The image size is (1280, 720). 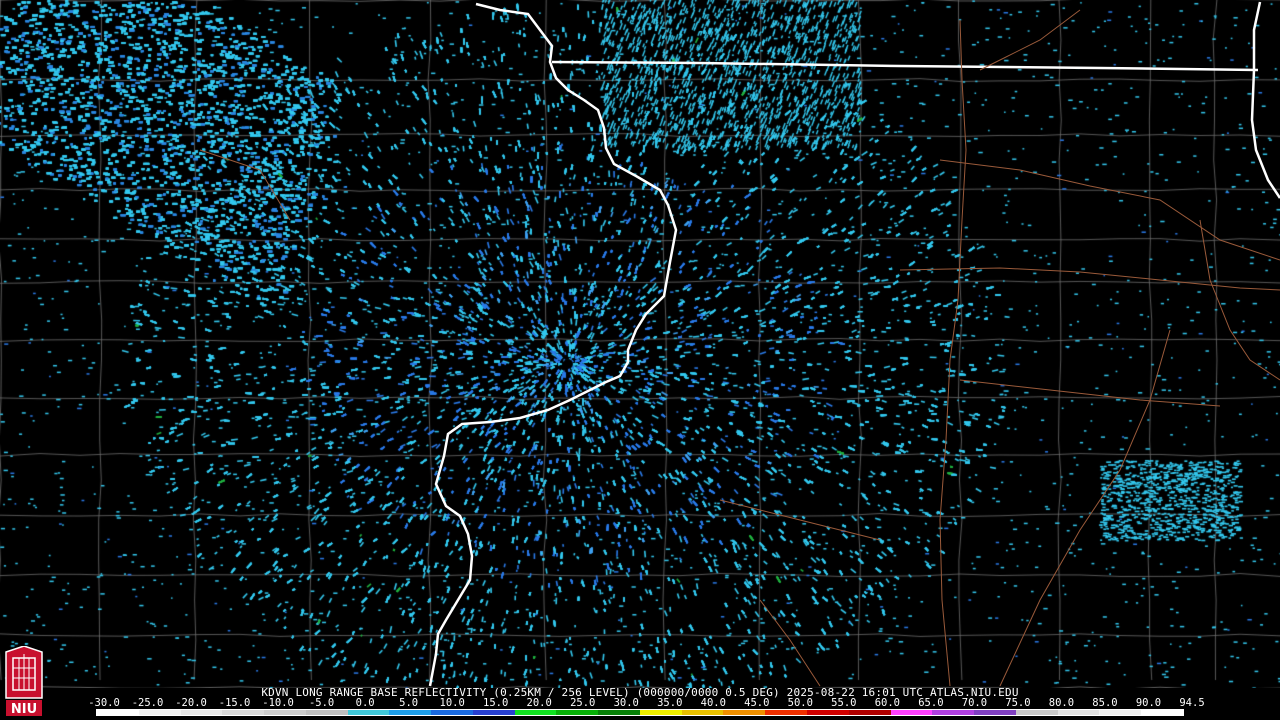 What do you see at coordinates (626, 703) in the screenshot?
I see `legend-tick: 30.0` at bounding box center [626, 703].